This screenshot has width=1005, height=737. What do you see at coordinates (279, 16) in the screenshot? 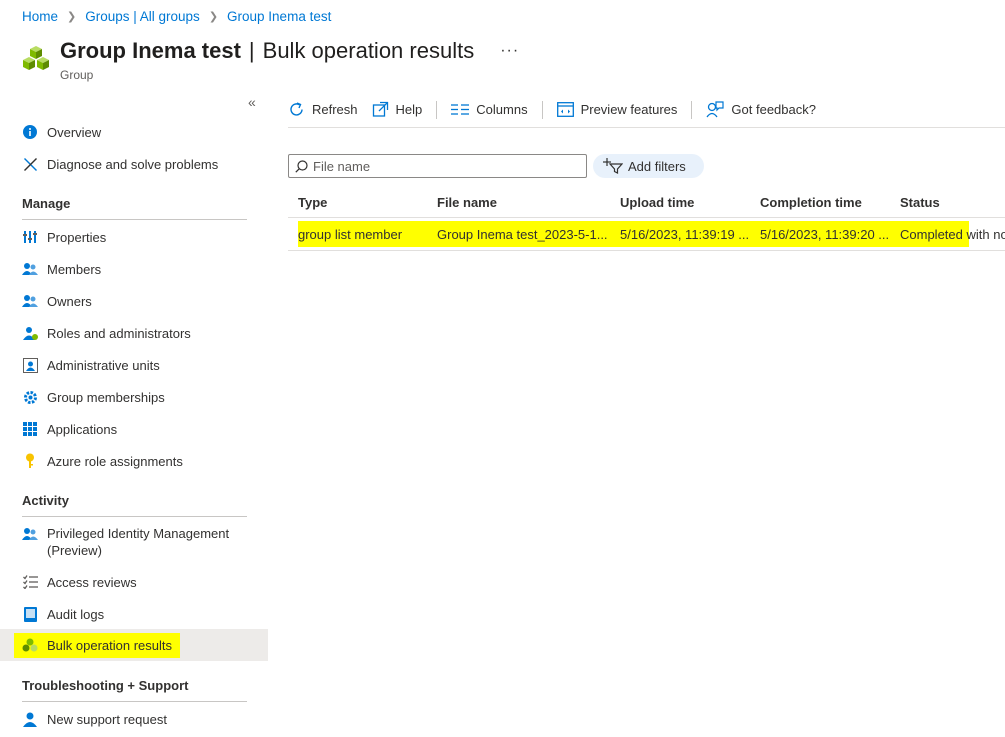
I see `breadcrumb-group-inema-test: Group Inema test` at bounding box center [279, 16].